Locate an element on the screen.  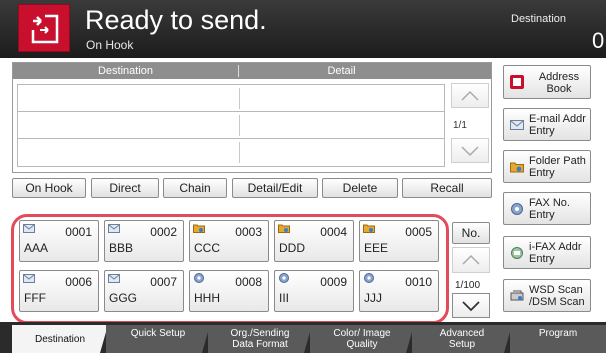
keys-scroll-down-button is located at coordinates (471, 305).